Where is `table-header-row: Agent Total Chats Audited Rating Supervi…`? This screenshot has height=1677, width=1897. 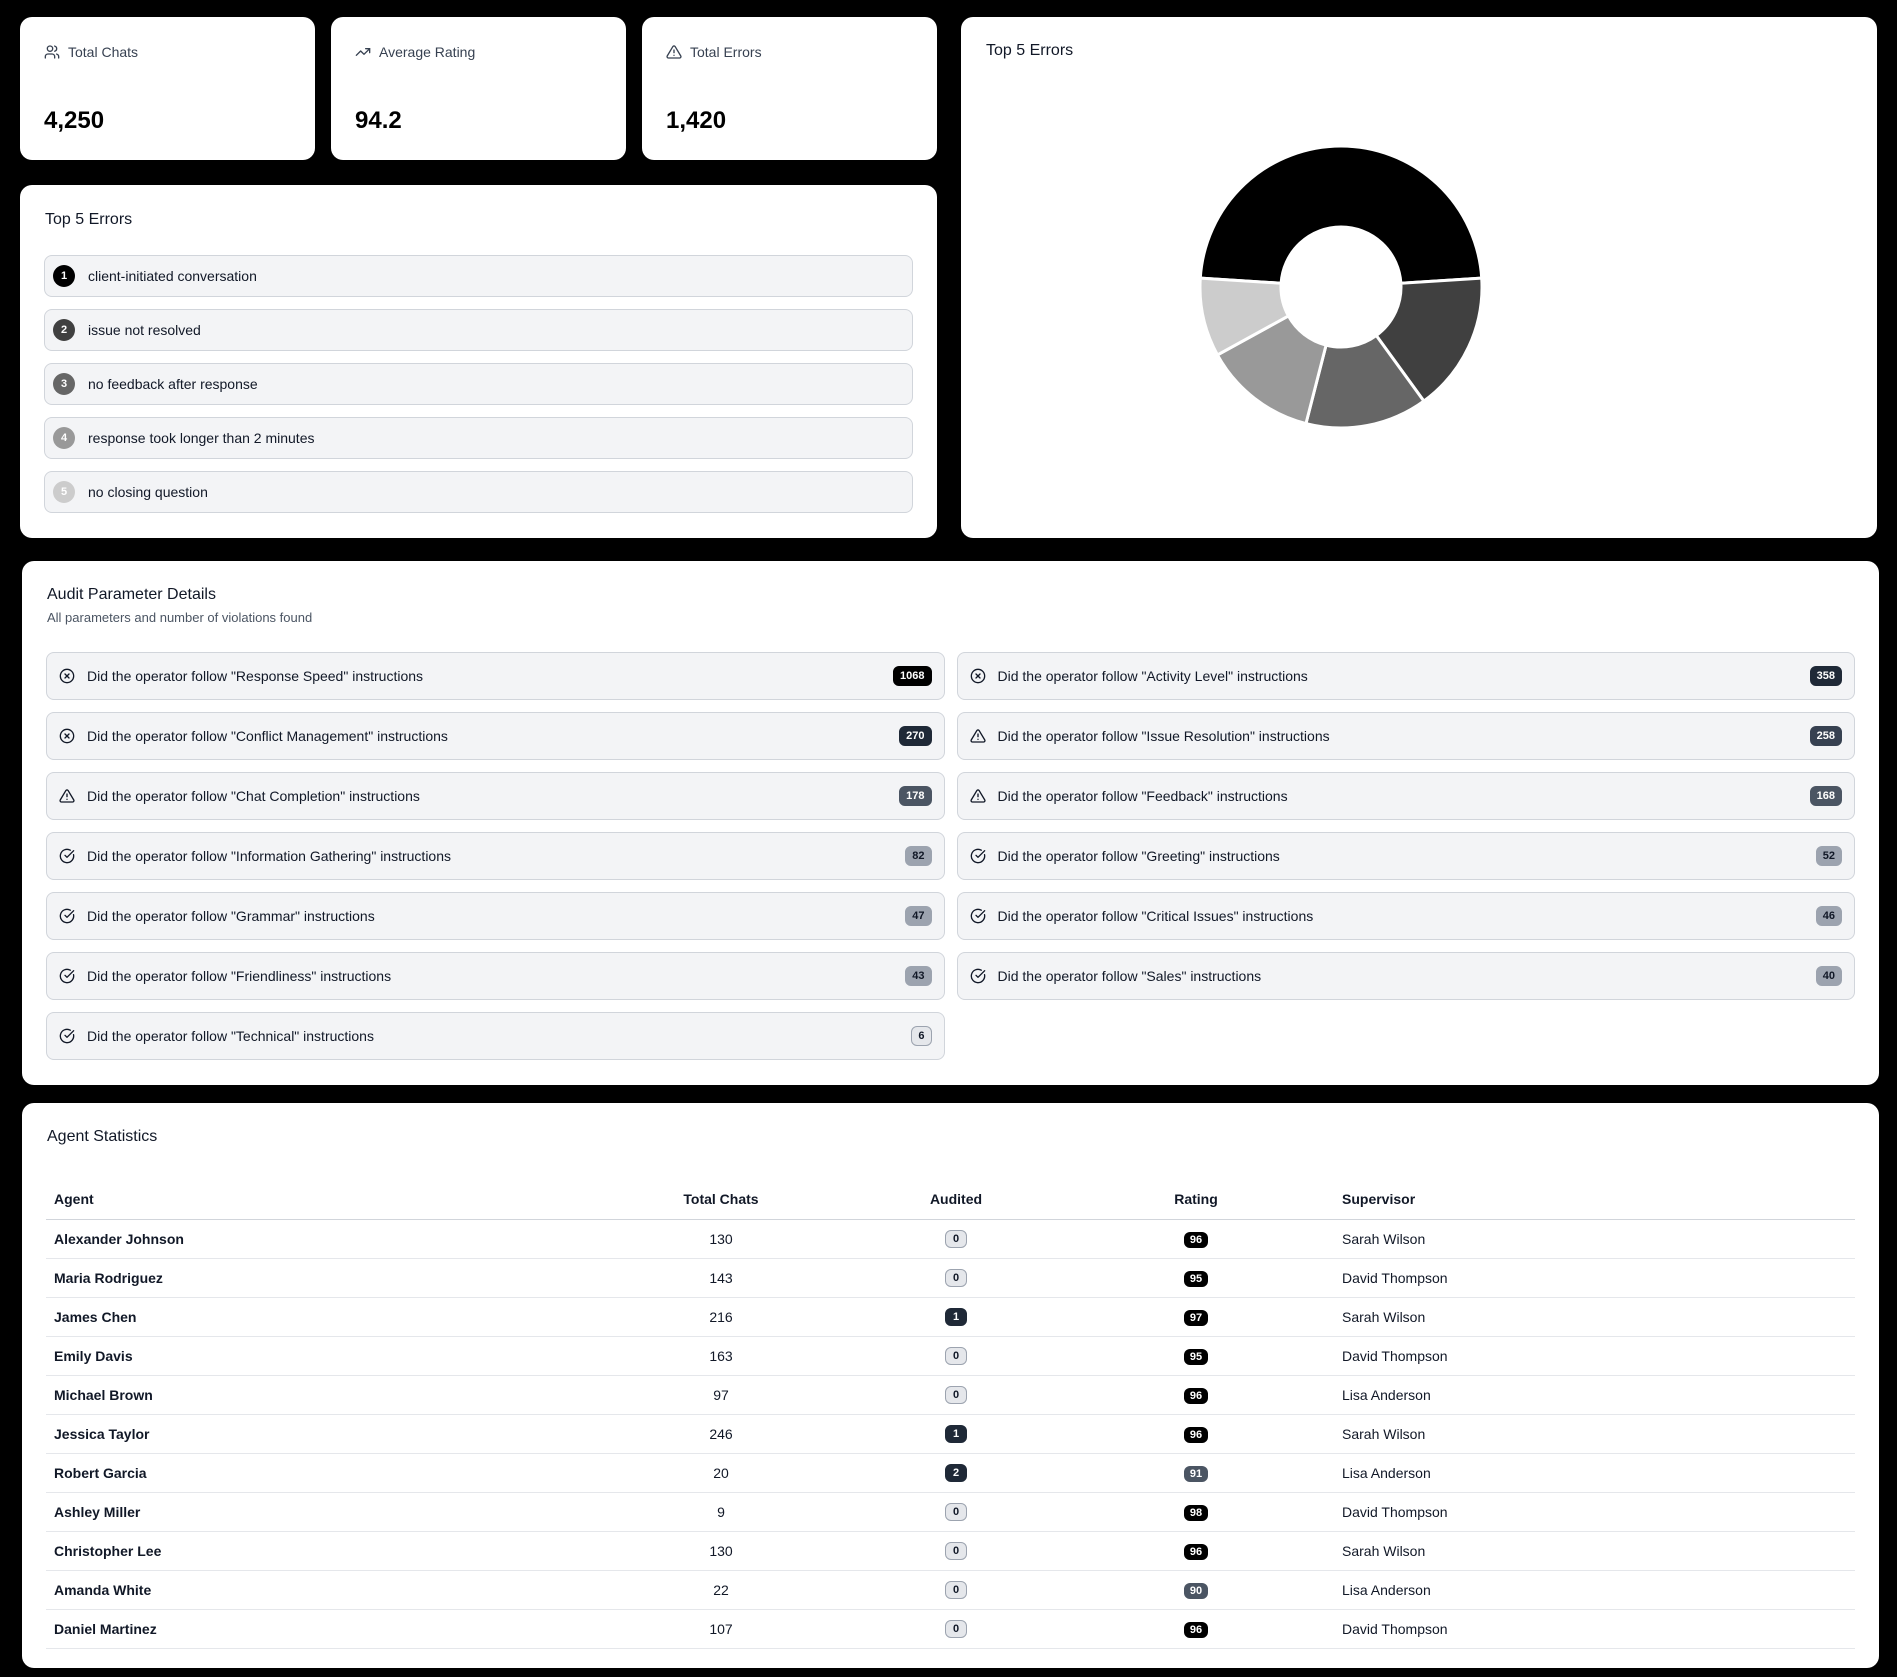
table-header-row: Agent Total Chats Audited Rating Supervi… is located at coordinates (950, 1199).